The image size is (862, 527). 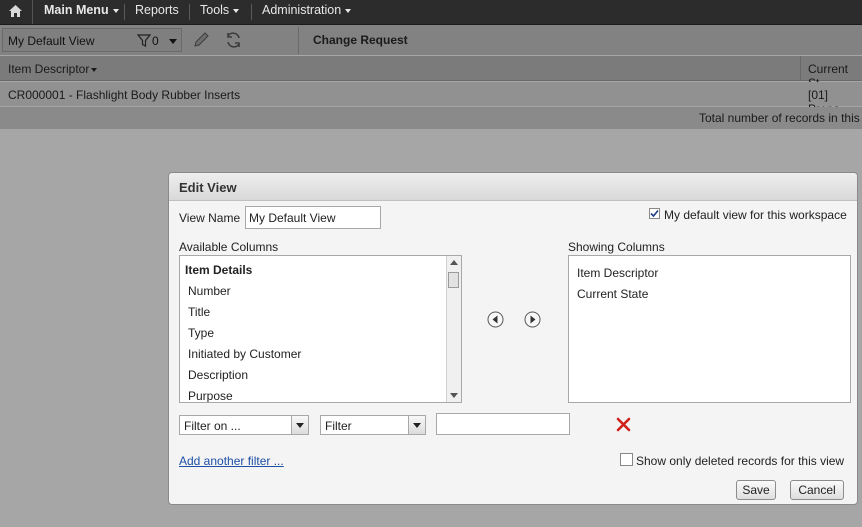 I want to click on scrollbar-thumb, so click(x=453, y=280).